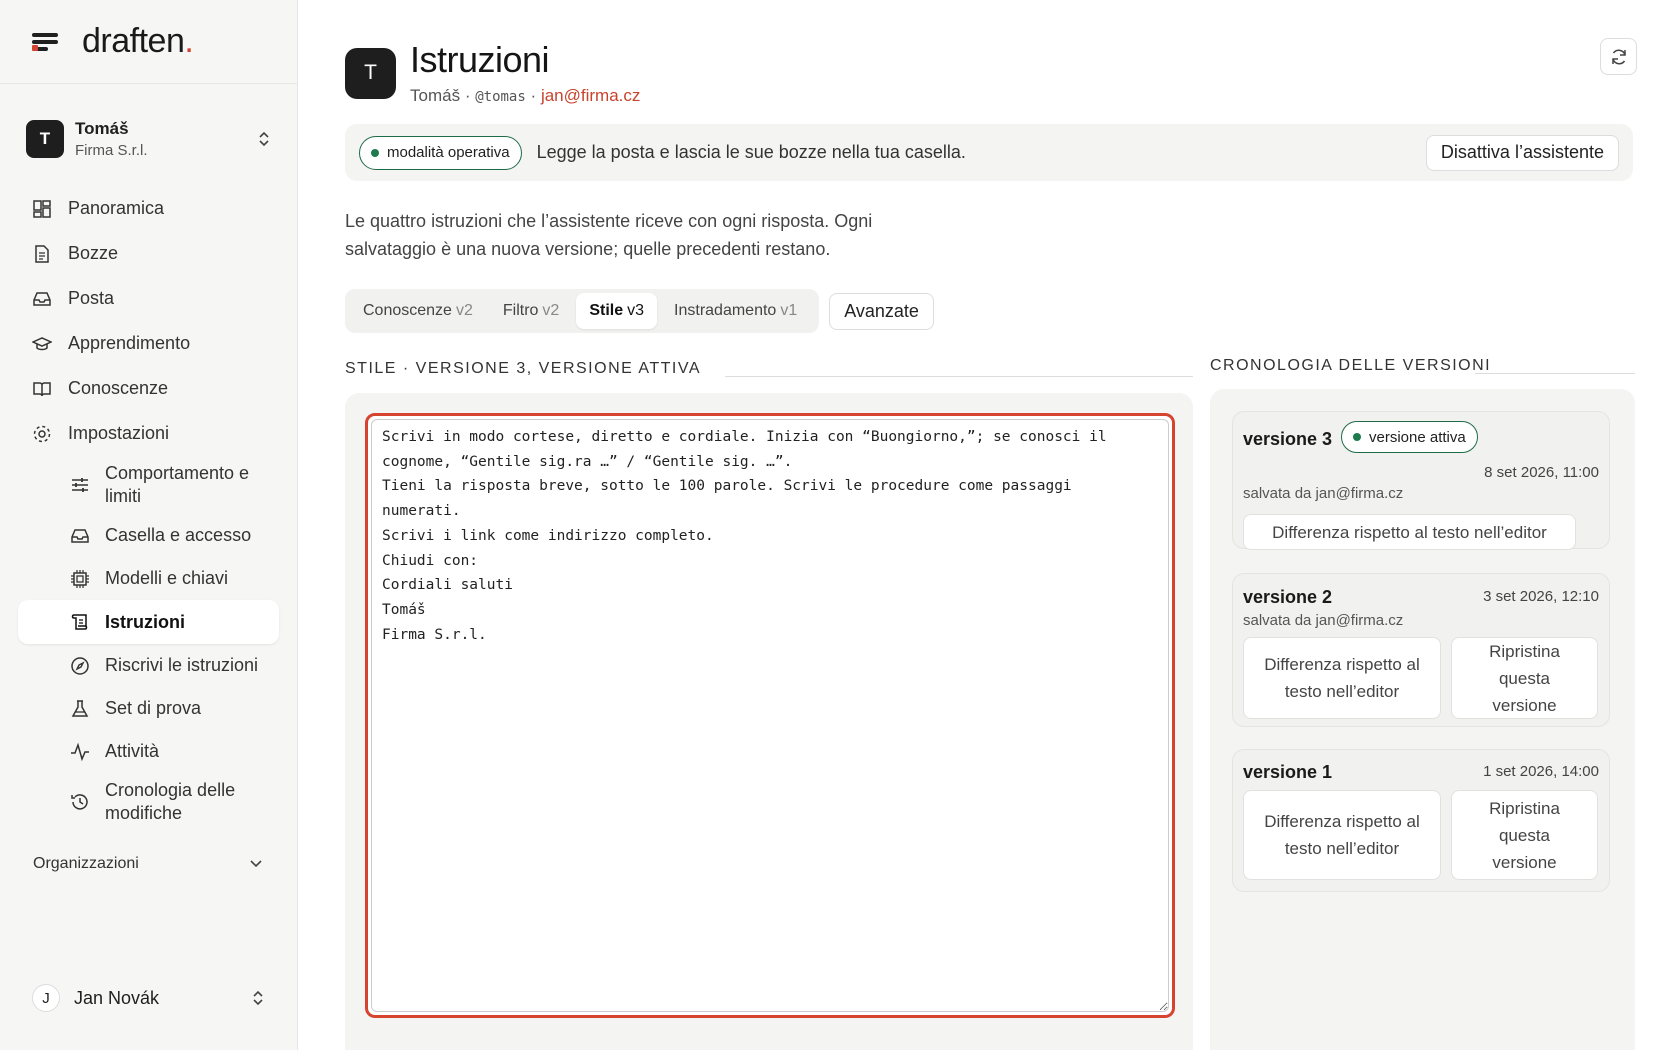  Describe the element at coordinates (80, 485) in the screenshot. I see `sliders-icon` at that location.